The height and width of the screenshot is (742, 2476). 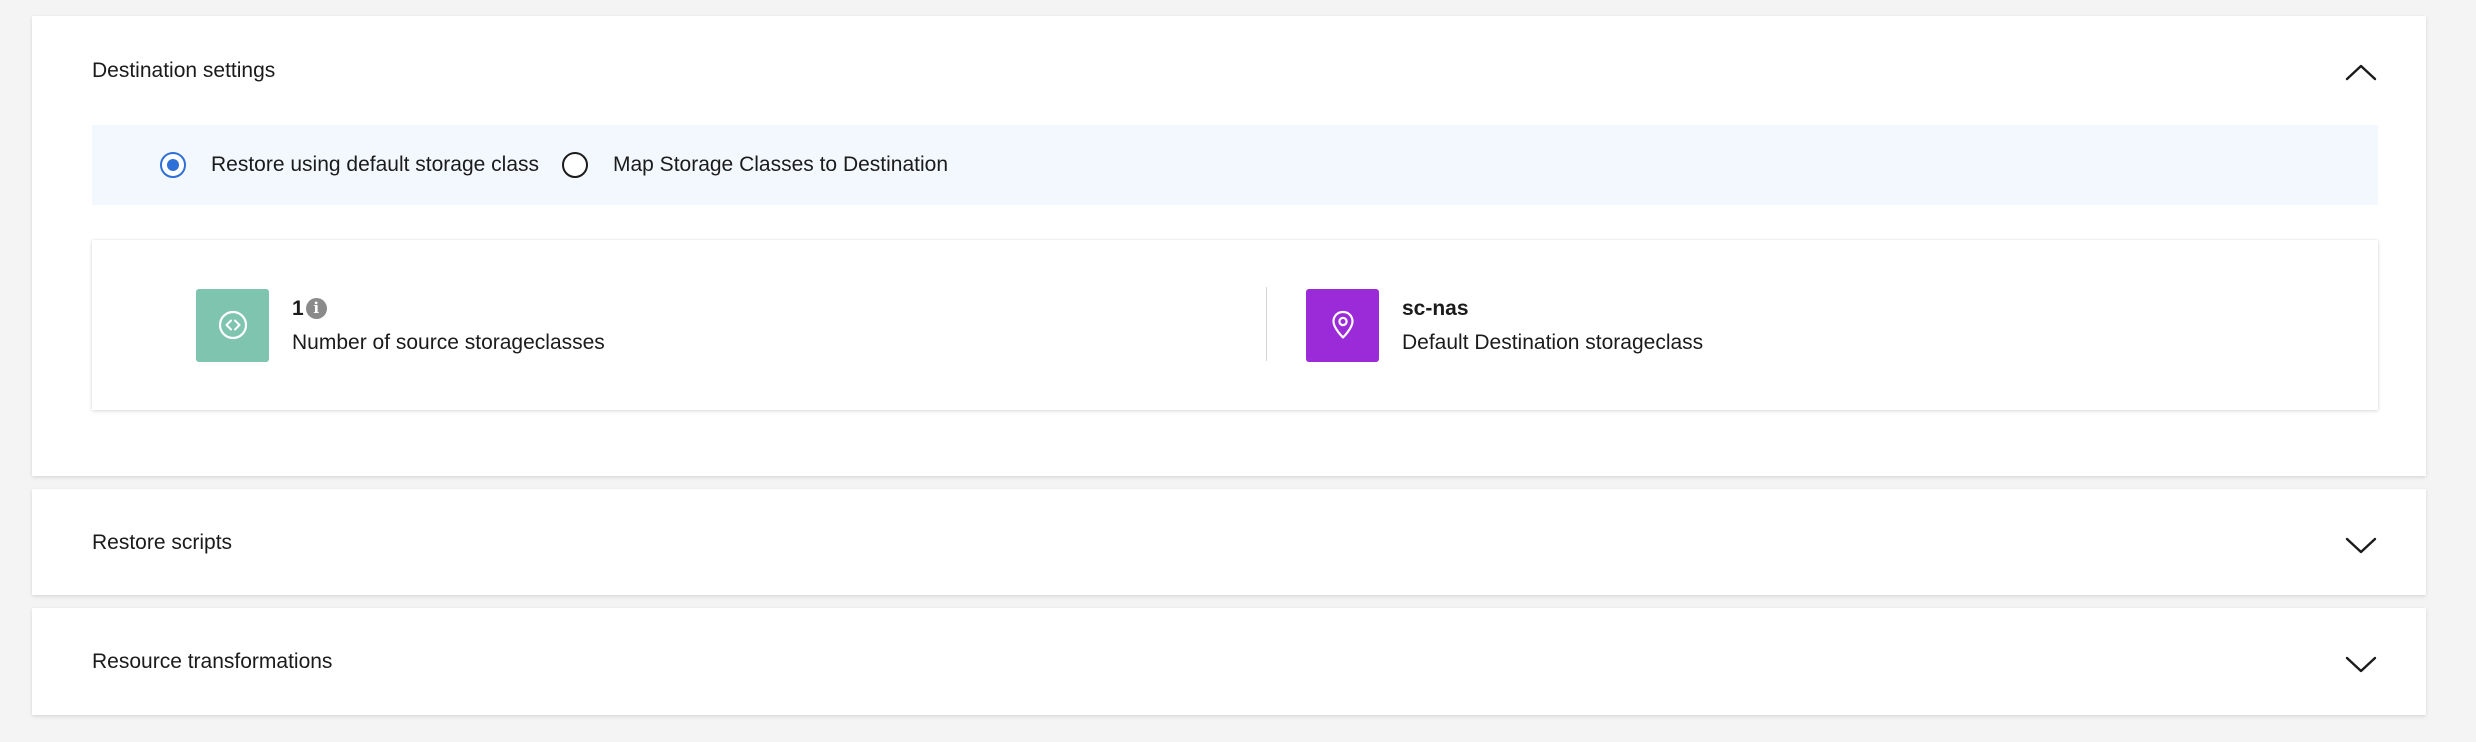 I want to click on resource-transformations-title: Resource transformations, so click(x=212, y=661).